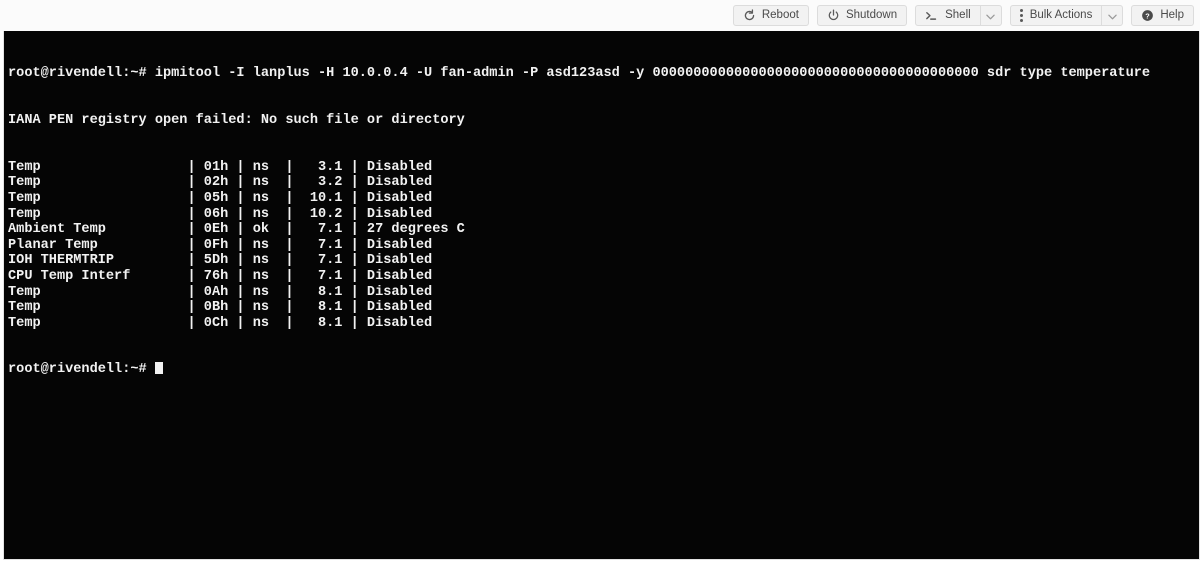  I want to click on shell-dropdown-toggle, so click(990, 15).